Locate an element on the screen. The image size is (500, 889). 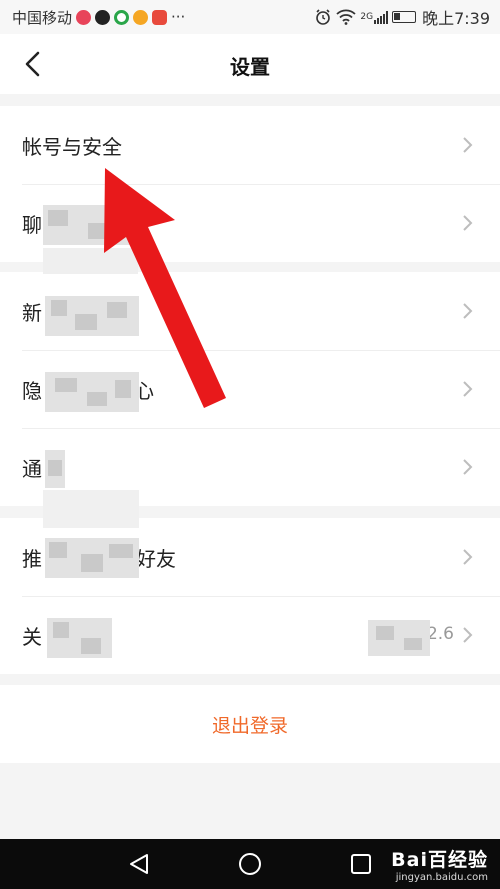
network-type: 2G is located at coordinates (367, 17).